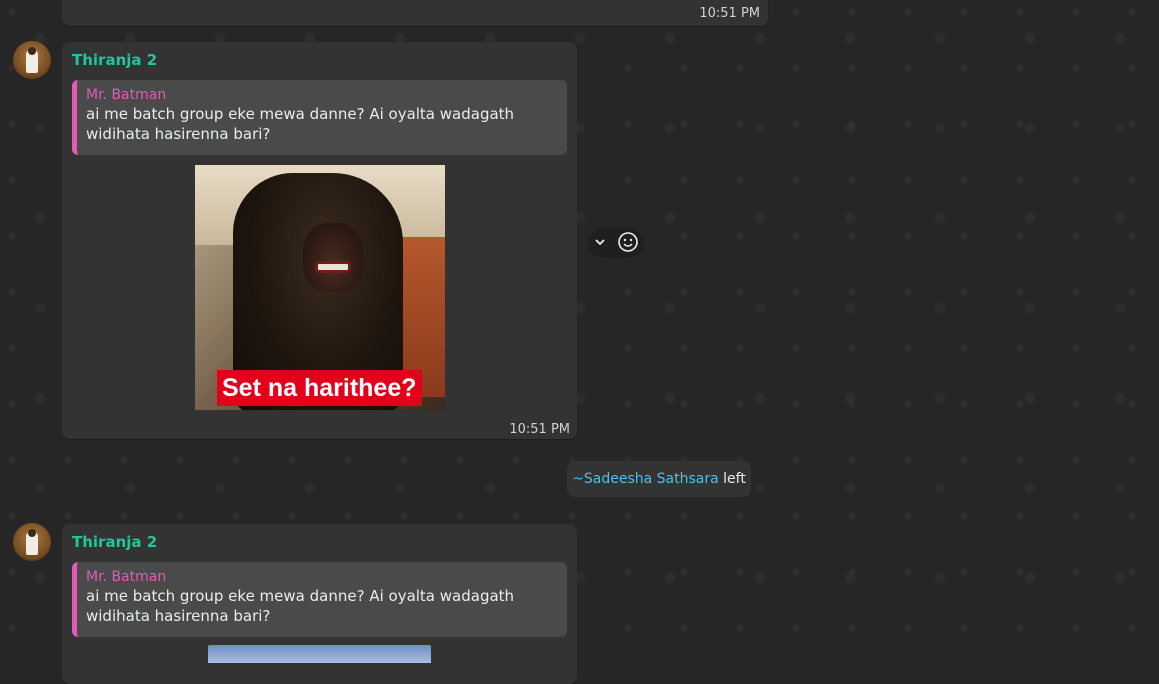 The height and width of the screenshot is (684, 1159). Describe the element at coordinates (645, 479) in the screenshot. I see `system-user-name: ~Sadeesha Sathsara` at that location.